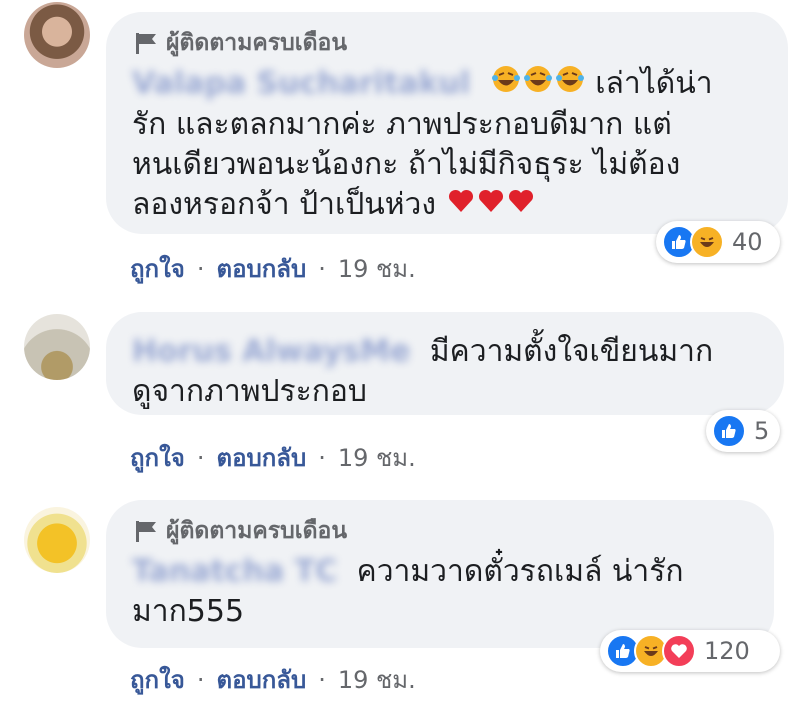 This screenshot has width=800, height=707. Describe the element at coordinates (301, 83) in the screenshot. I see `author-name: Valapa Sucharitakul` at that location.